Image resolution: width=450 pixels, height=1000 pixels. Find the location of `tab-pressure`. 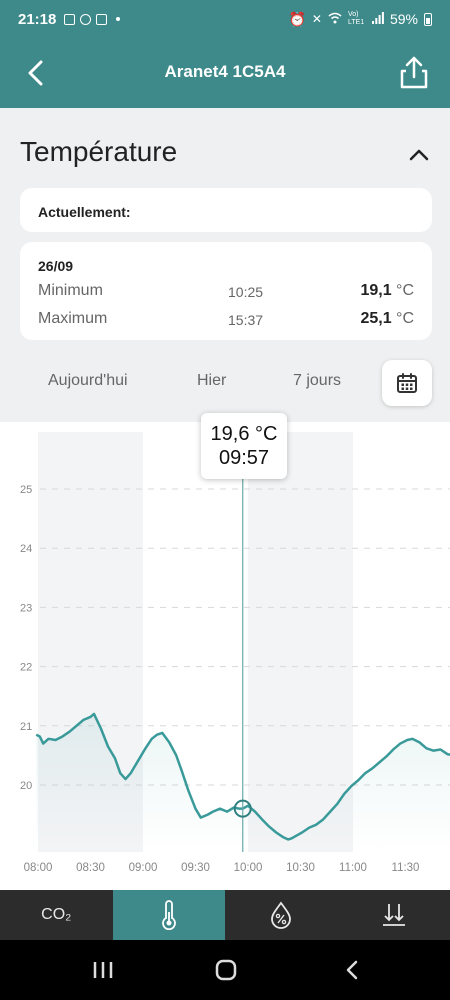

tab-pressure is located at coordinates (394, 915).